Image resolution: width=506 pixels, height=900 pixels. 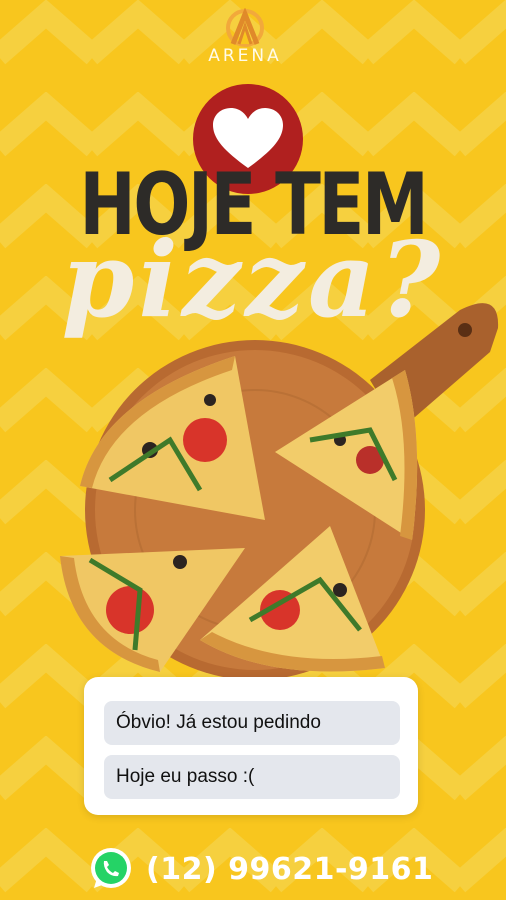 What do you see at coordinates (245, 27) in the screenshot?
I see `logo-mark-icon` at bounding box center [245, 27].